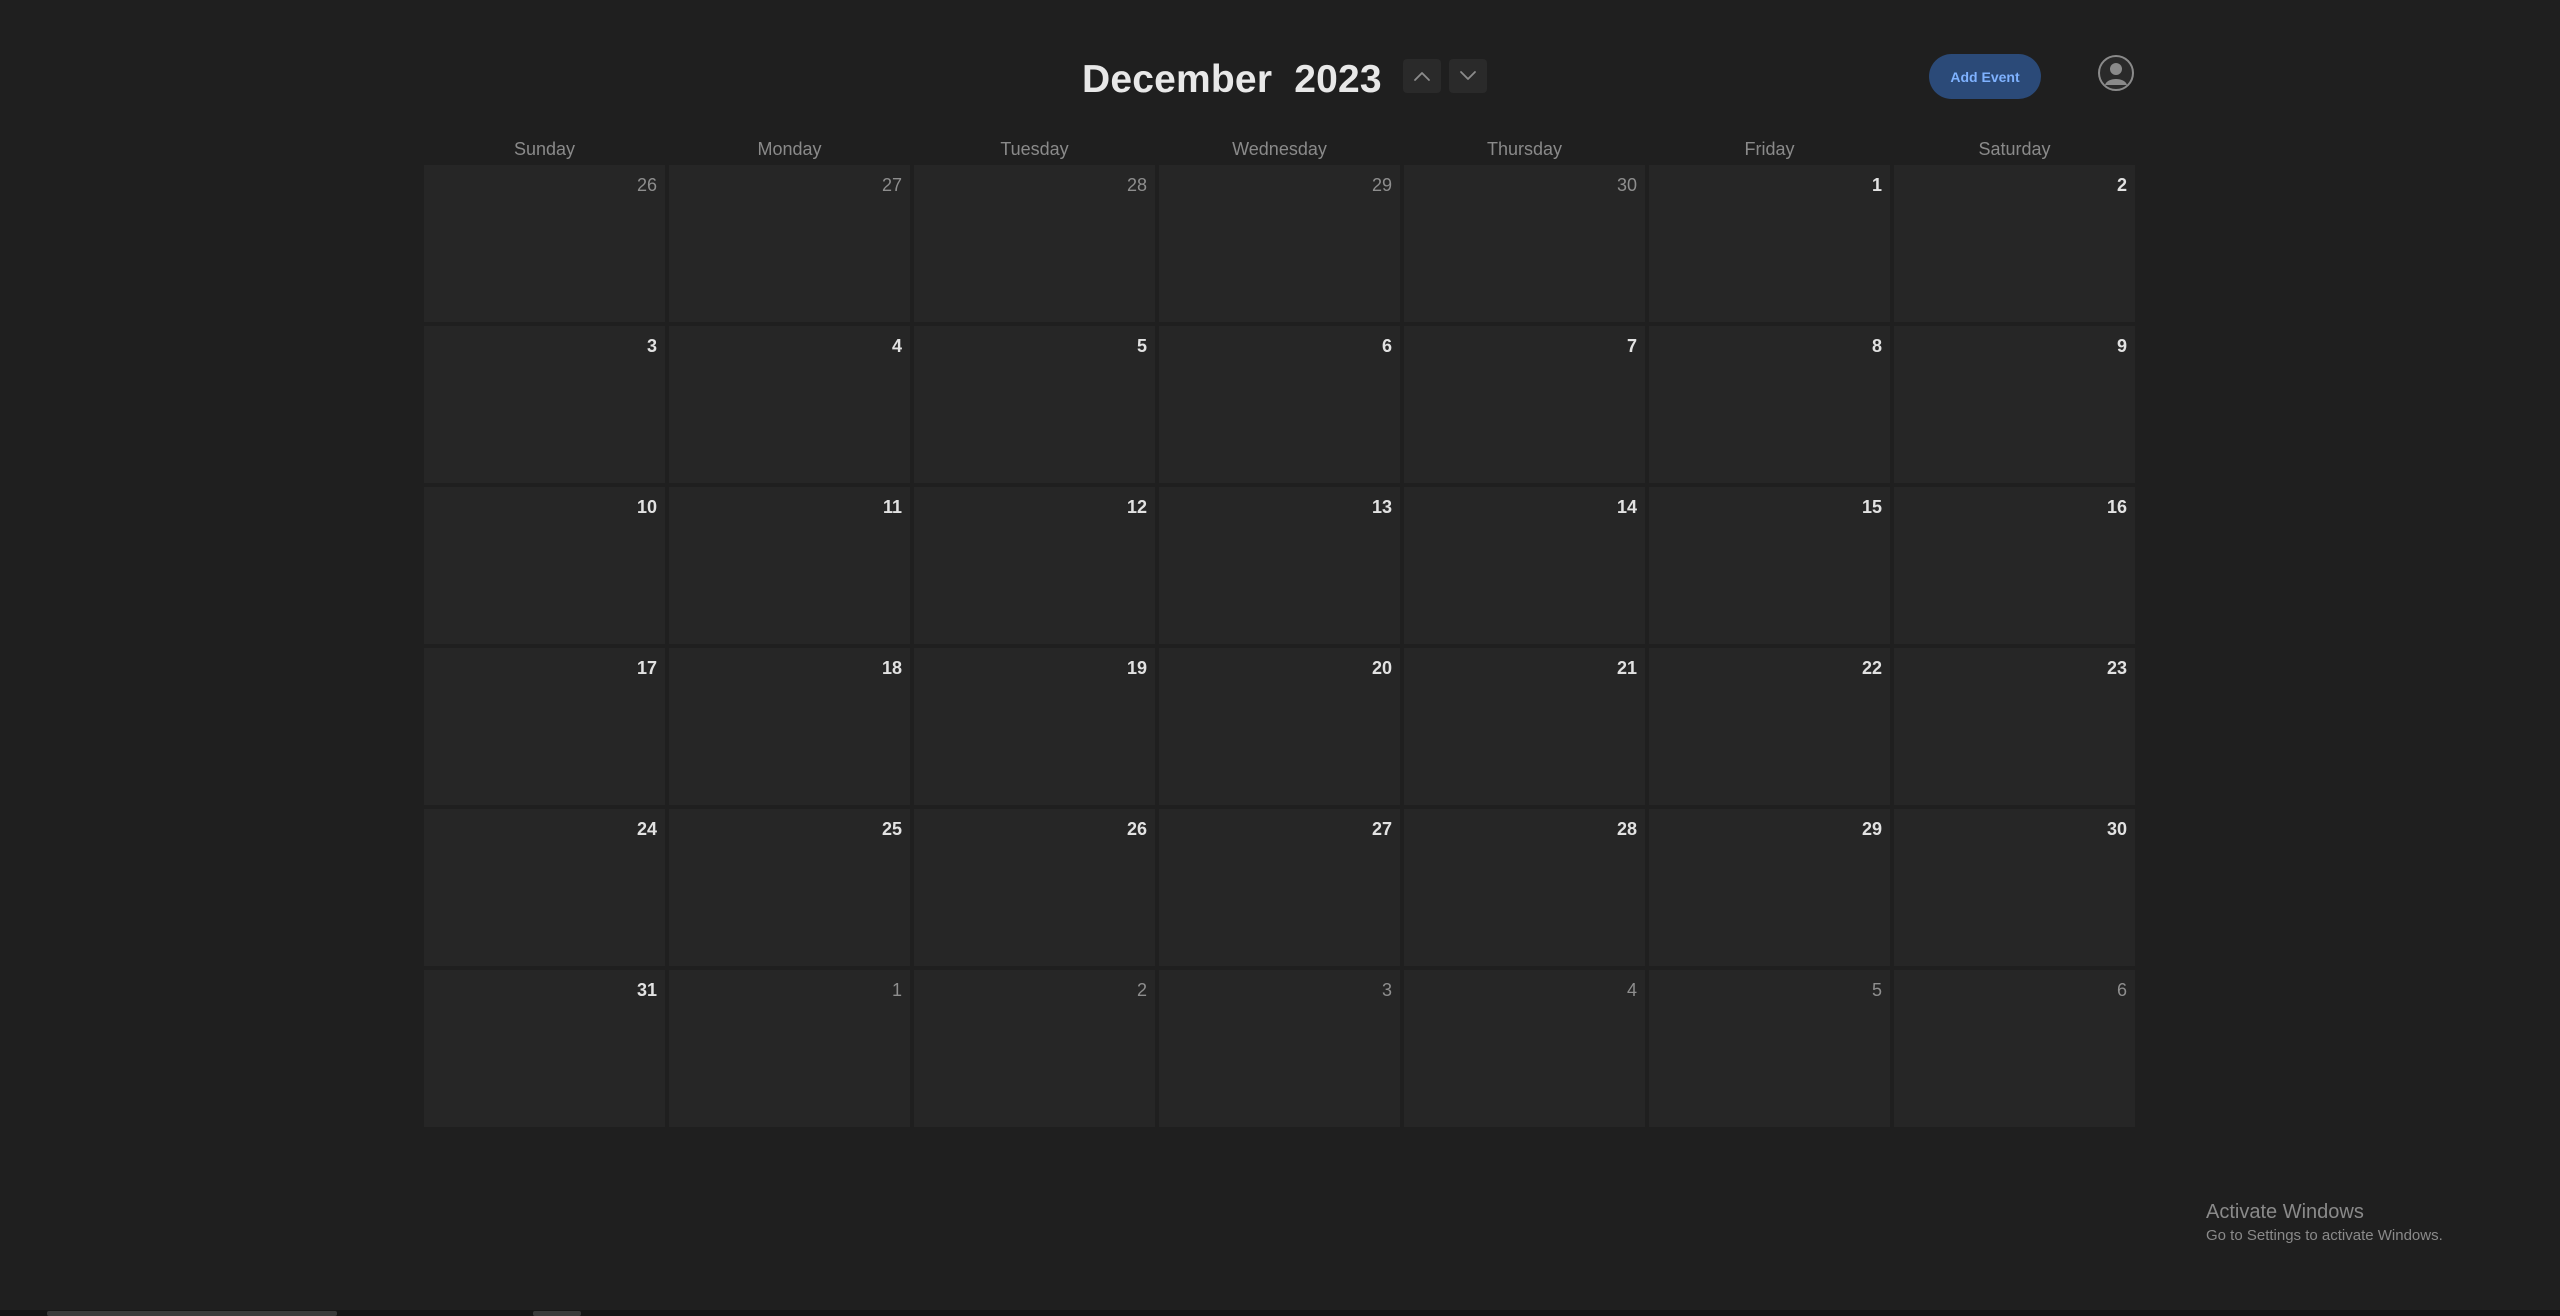 The height and width of the screenshot is (1316, 2560). I want to click on day-number: 25, so click(891, 829).